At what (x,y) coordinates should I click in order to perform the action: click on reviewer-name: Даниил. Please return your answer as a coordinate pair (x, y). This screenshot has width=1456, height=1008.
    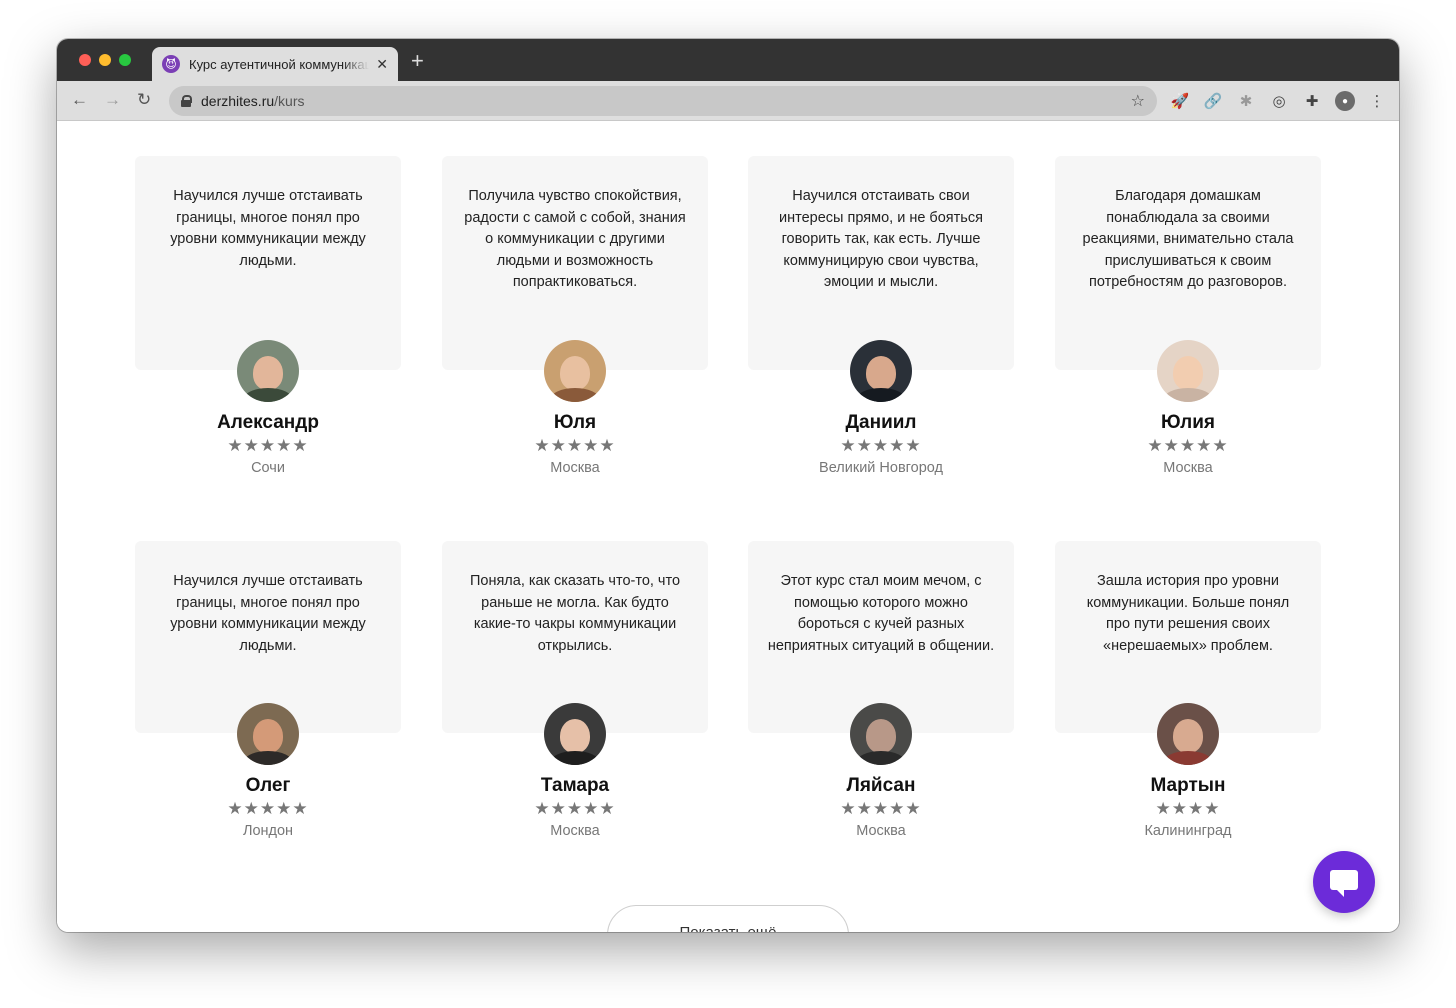
    Looking at the image, I should click on (881, 422).